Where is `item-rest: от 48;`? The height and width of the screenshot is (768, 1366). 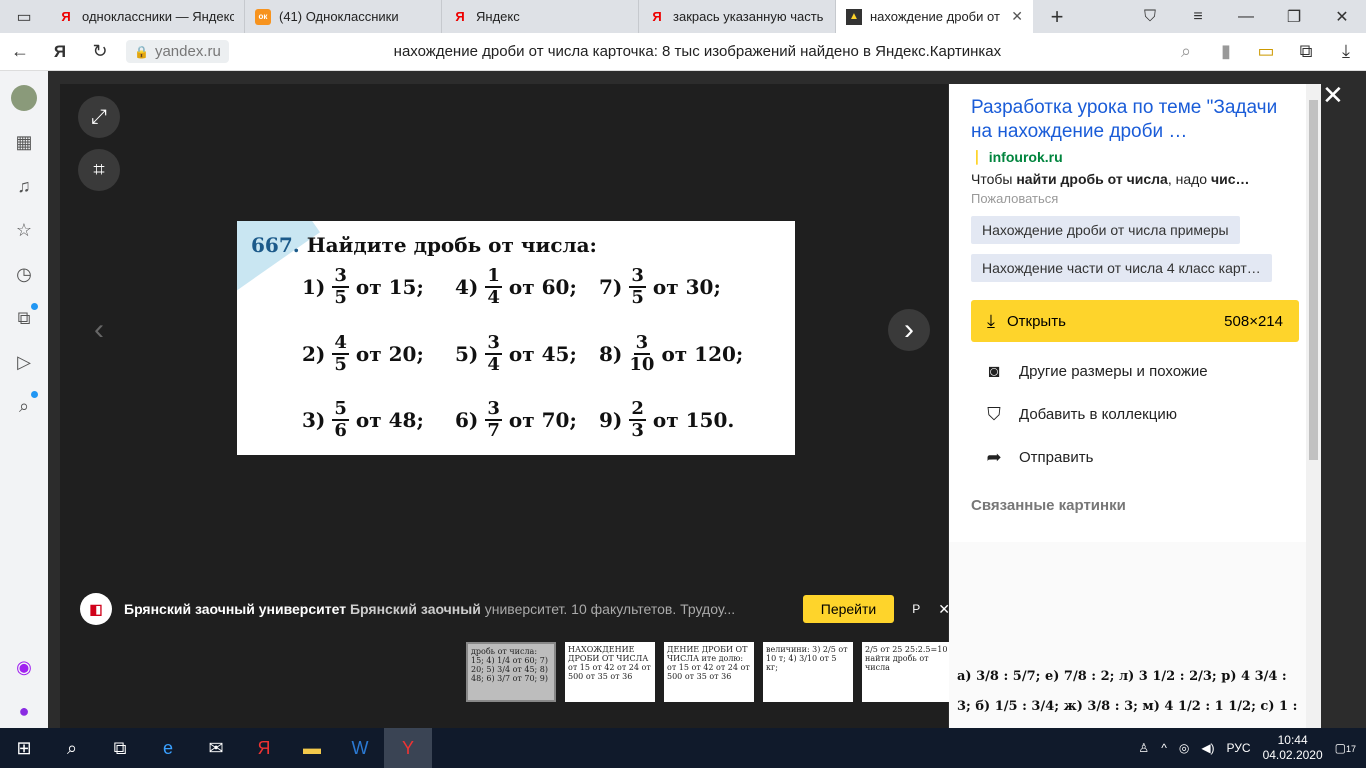 item-rest: от 48; is located at coordinates (389, 419).